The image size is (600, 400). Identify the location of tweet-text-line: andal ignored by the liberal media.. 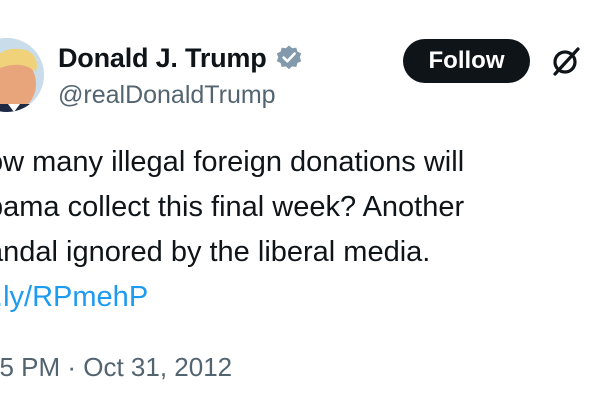
(215, 252).